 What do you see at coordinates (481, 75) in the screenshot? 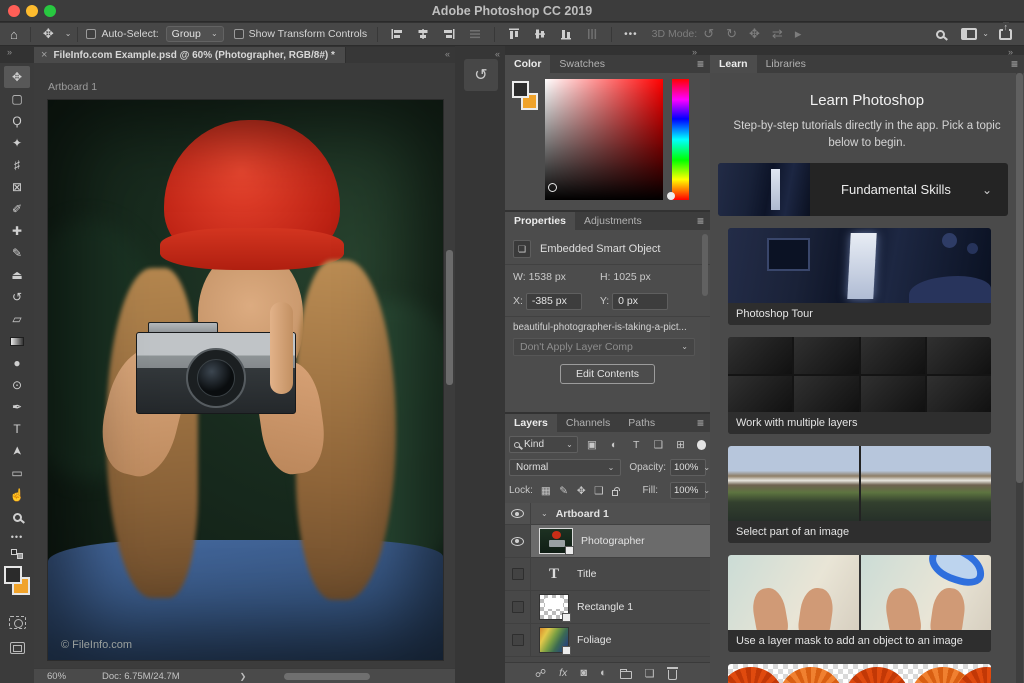
I see `history-panel-icon: ↺` at bounding box center [481, 75].